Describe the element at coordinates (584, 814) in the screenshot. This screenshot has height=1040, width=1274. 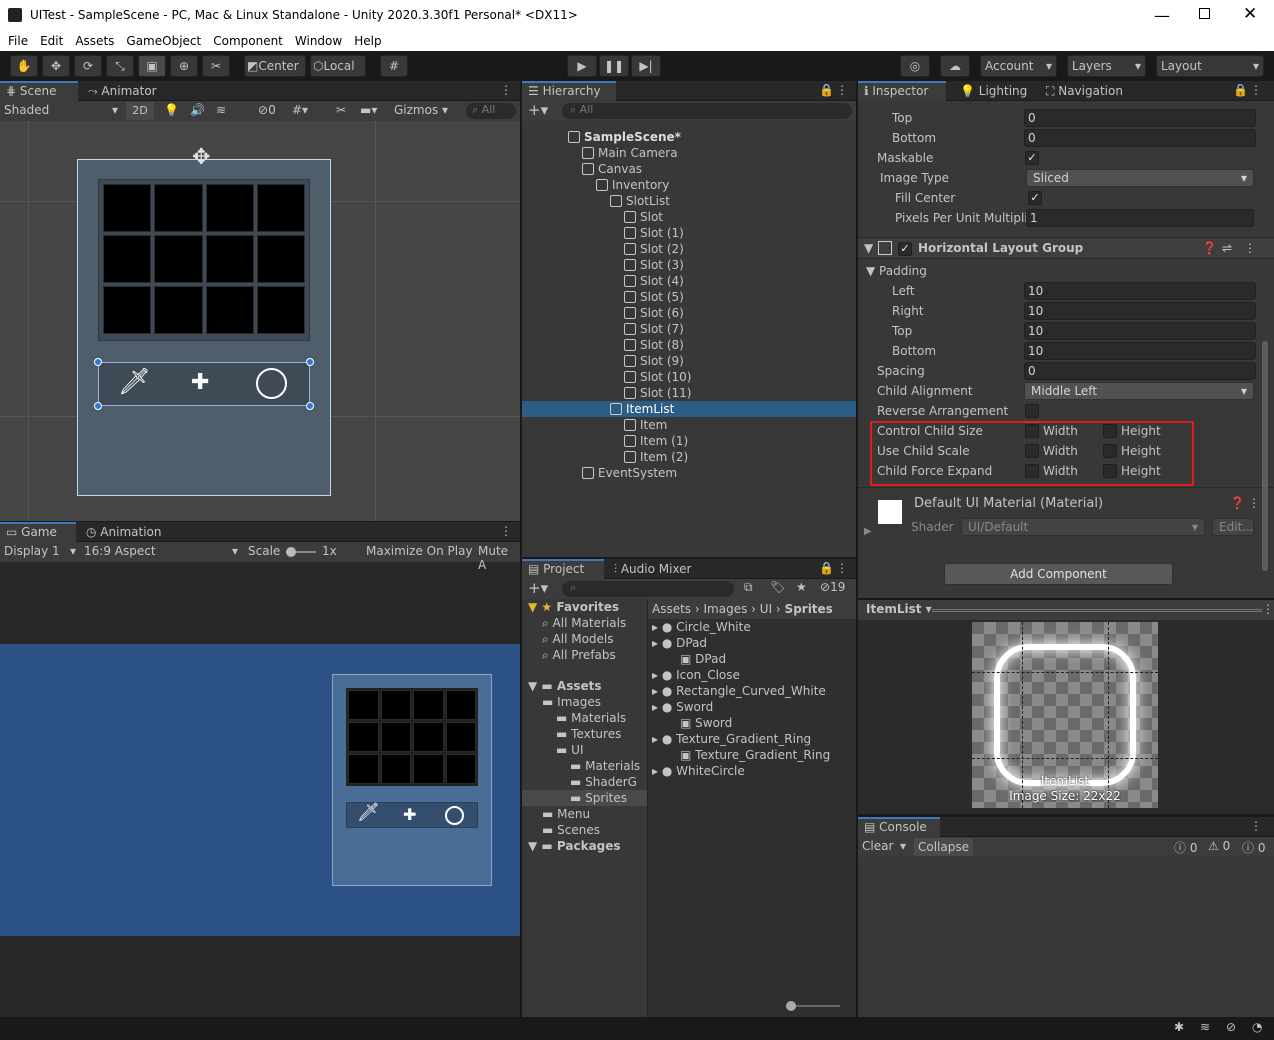
I see `project-folder-item: ▬ Menu` at that location.